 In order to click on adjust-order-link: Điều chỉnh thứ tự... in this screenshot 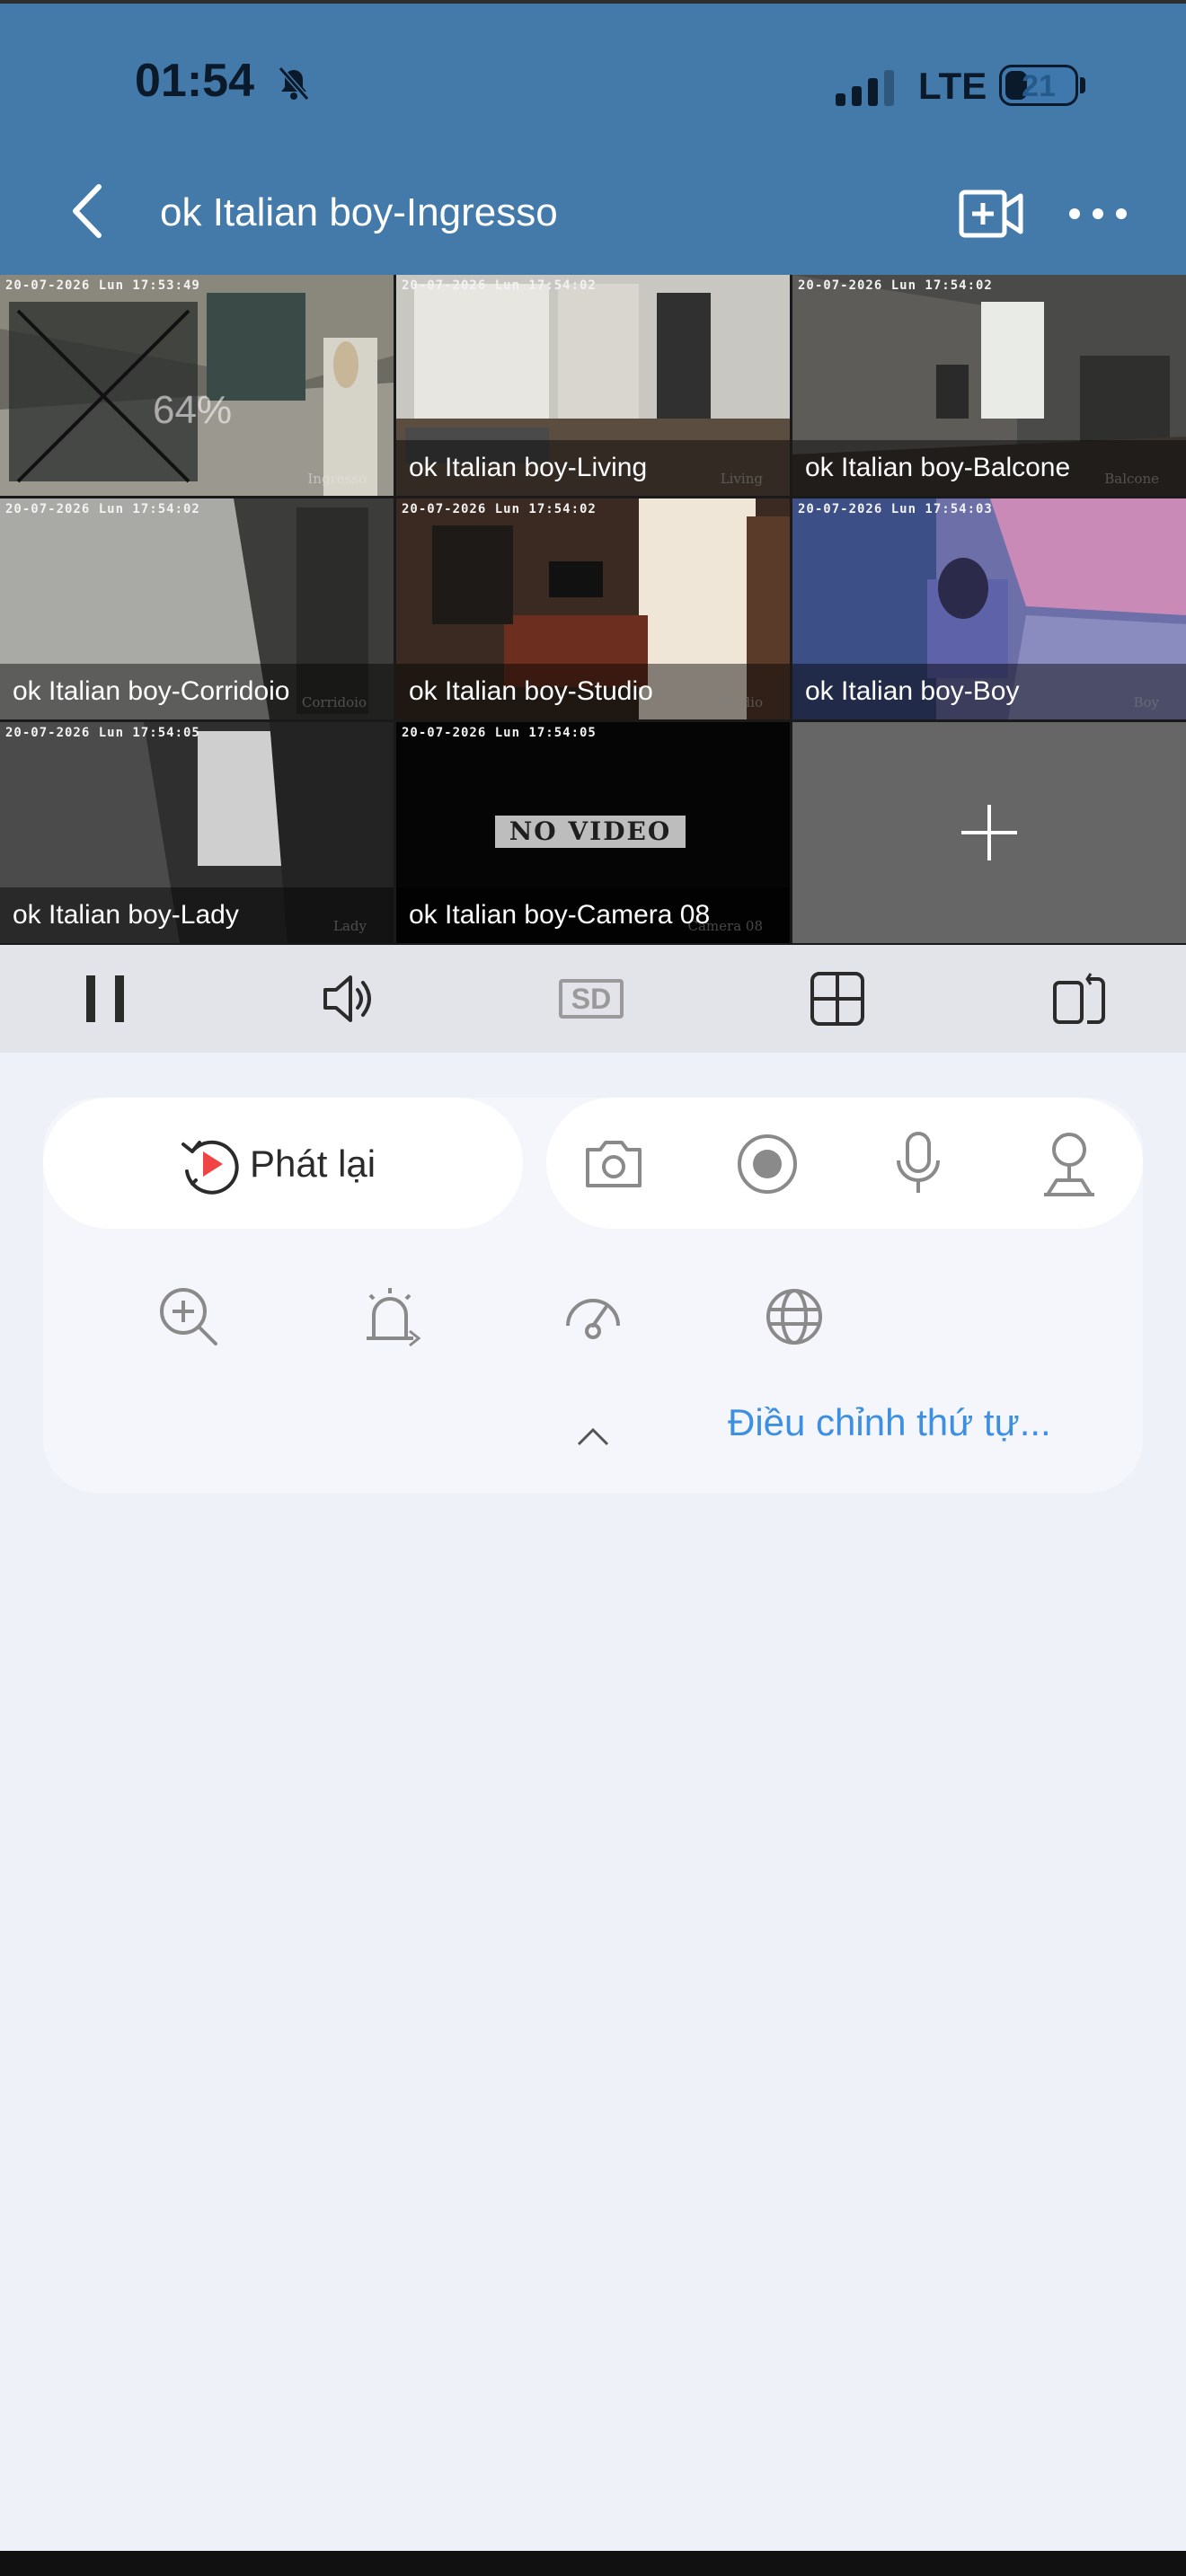, I will do `click(889, 1422)`.